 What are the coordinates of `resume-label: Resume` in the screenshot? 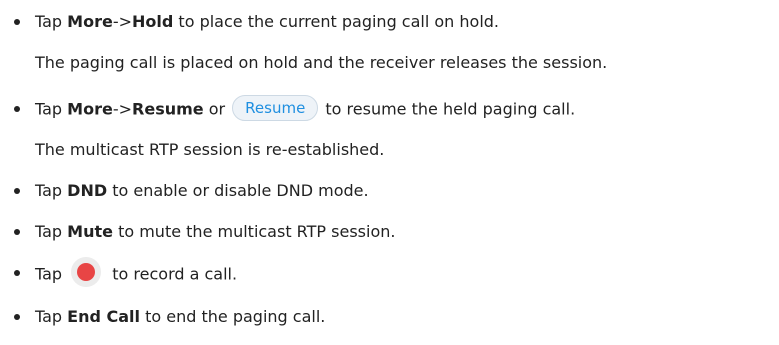 It's located at (168, 109).